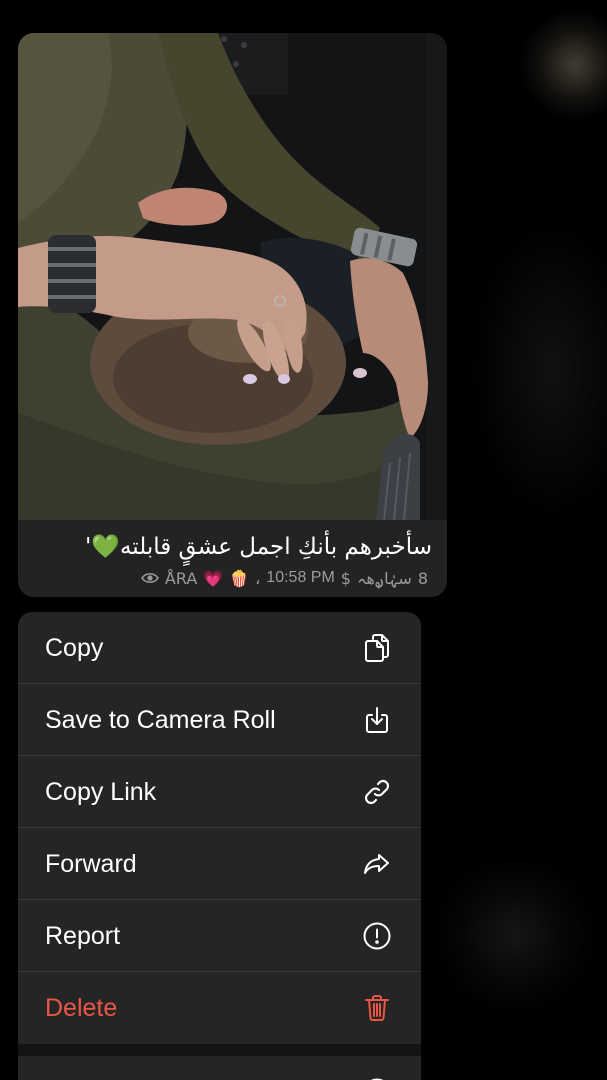 The image size is (607, 1080). What do you see at coordinates (74, 648) in the screenshot?
I see `menu-item-label: Copy` at bounding box center [74, 648].